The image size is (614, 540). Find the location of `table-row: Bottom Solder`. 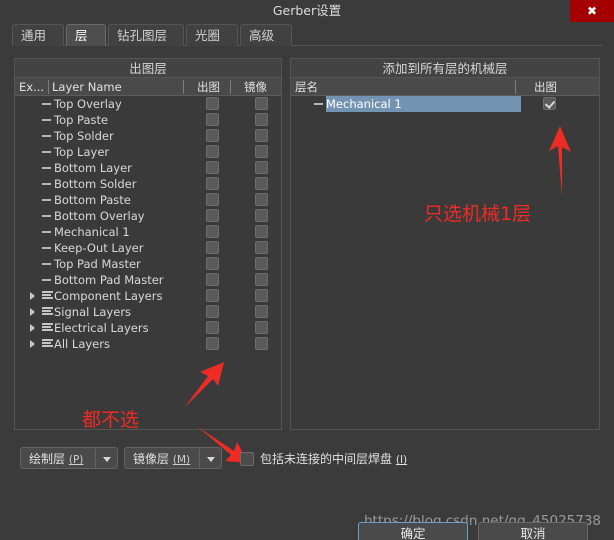

table-row: Bottom Solder is located at coordinates (149, 184).